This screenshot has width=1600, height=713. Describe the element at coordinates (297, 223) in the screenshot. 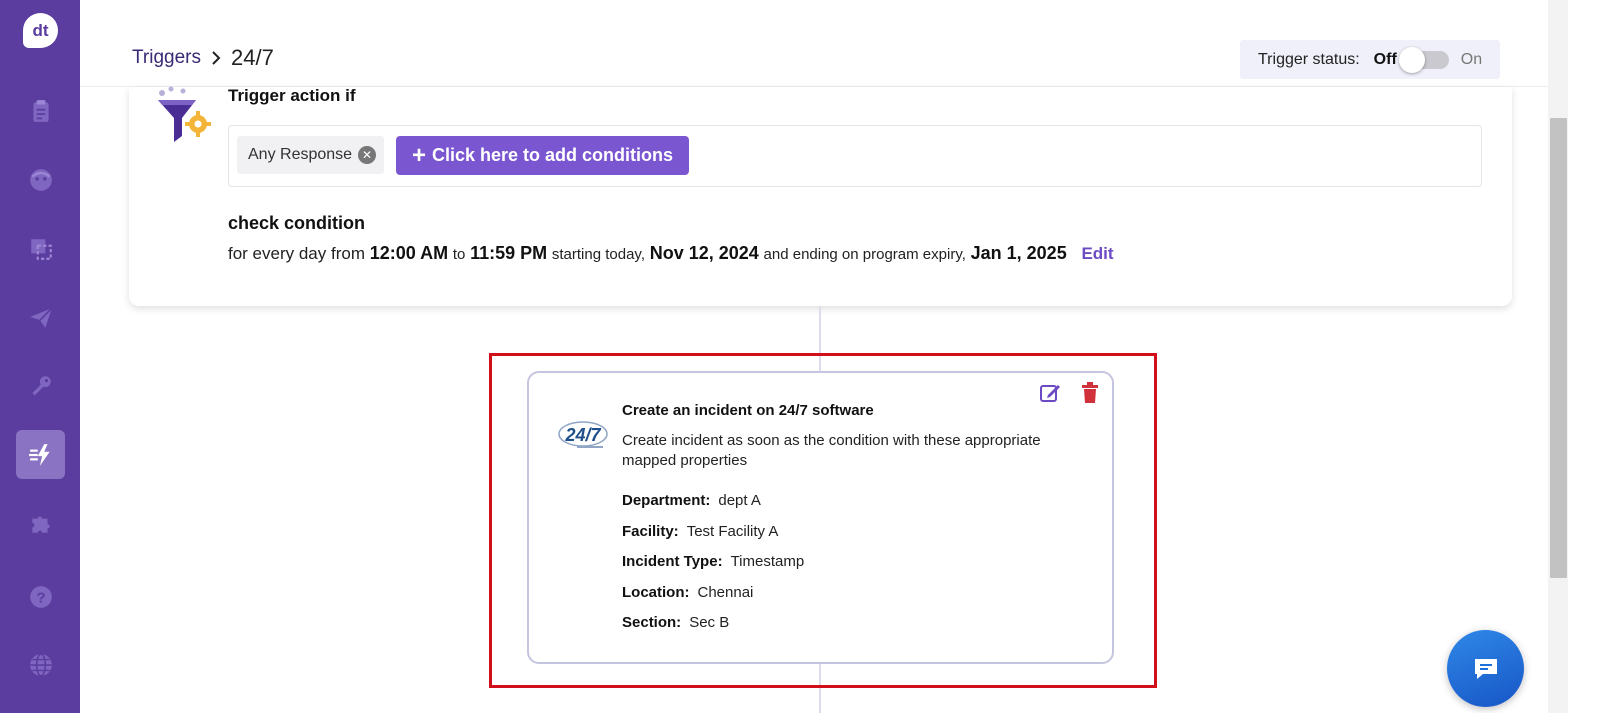

I see `check-condition-title: check condition` at that location.